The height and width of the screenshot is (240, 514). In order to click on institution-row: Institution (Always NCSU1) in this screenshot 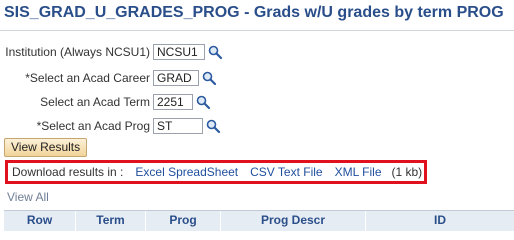, I will do `click(111, 52)`.